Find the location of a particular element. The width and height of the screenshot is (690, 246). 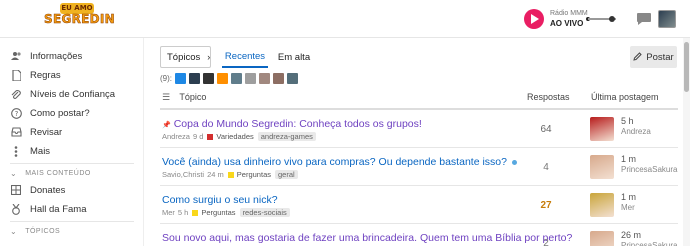

help-icon: ? is located at coordinates (16, 113).